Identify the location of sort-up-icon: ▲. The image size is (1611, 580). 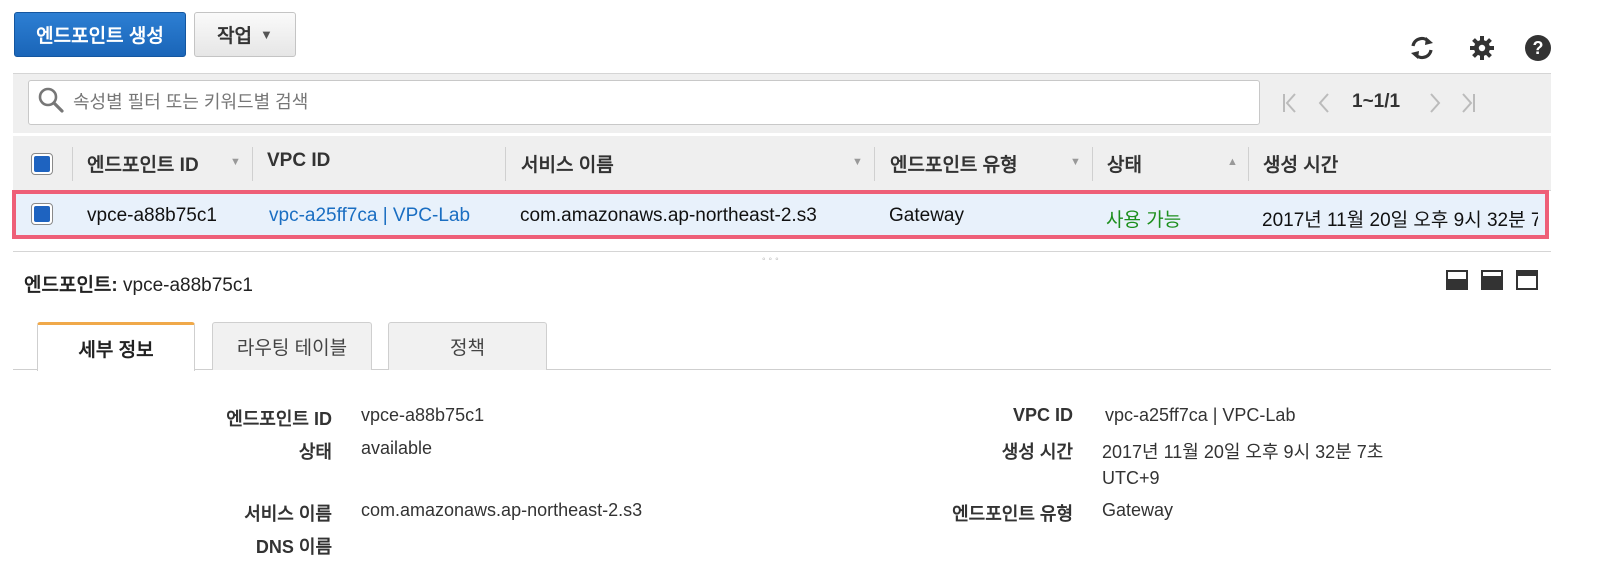
(1232, 162).